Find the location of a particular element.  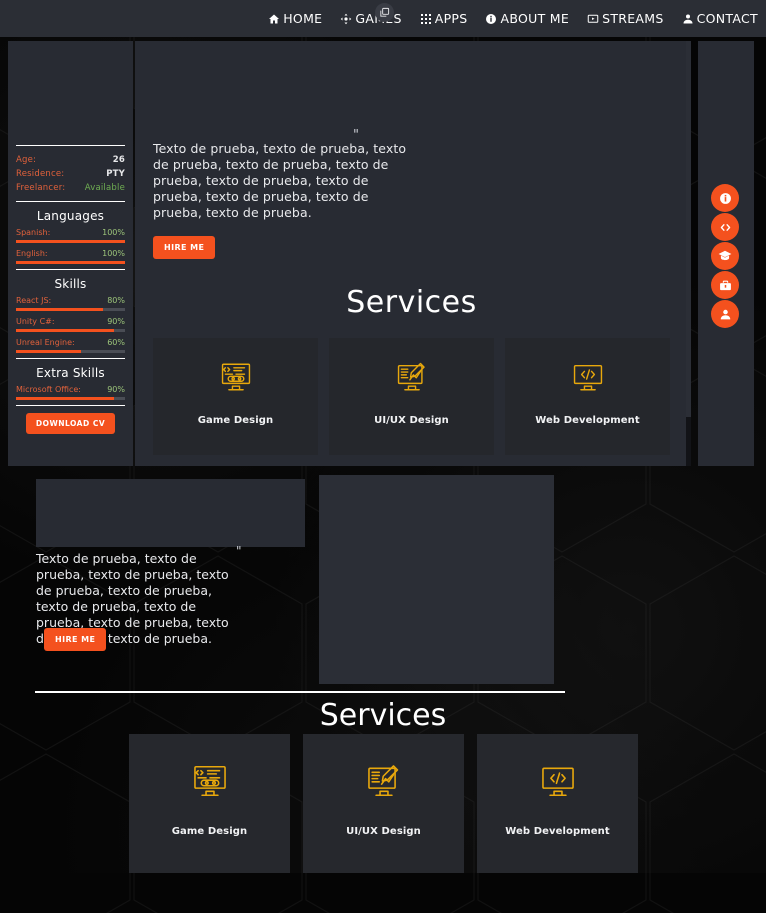

lower-services-title: Services is located at coordinates (383, 715).